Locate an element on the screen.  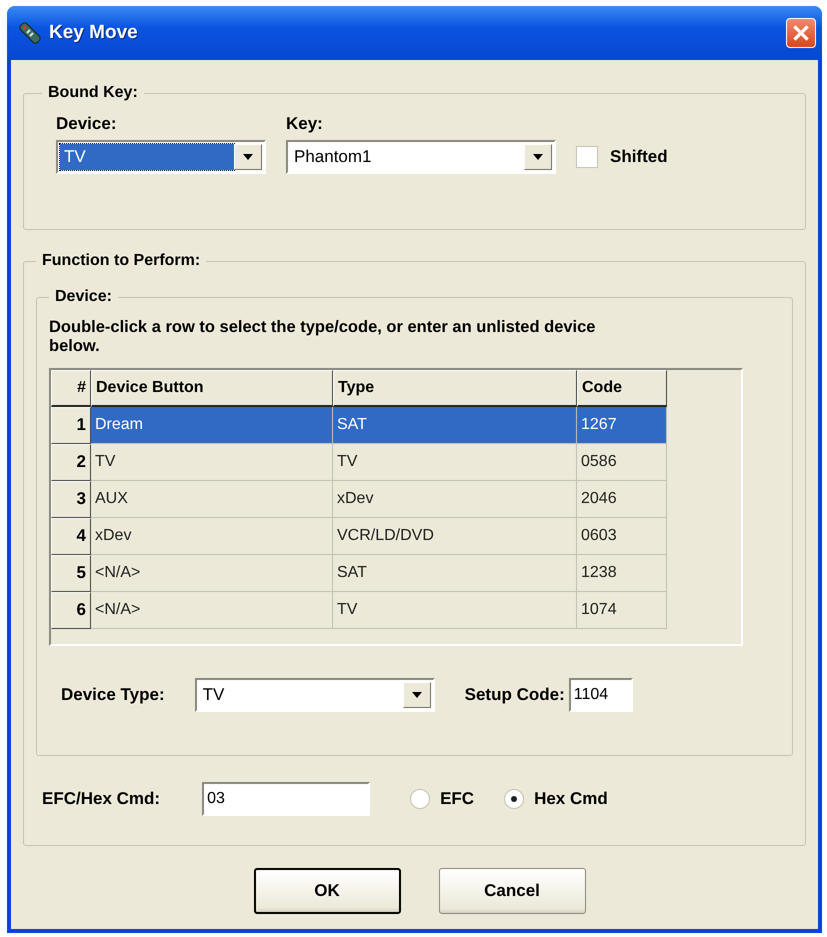
row-number: 4 is located at coordinates (71, 536).